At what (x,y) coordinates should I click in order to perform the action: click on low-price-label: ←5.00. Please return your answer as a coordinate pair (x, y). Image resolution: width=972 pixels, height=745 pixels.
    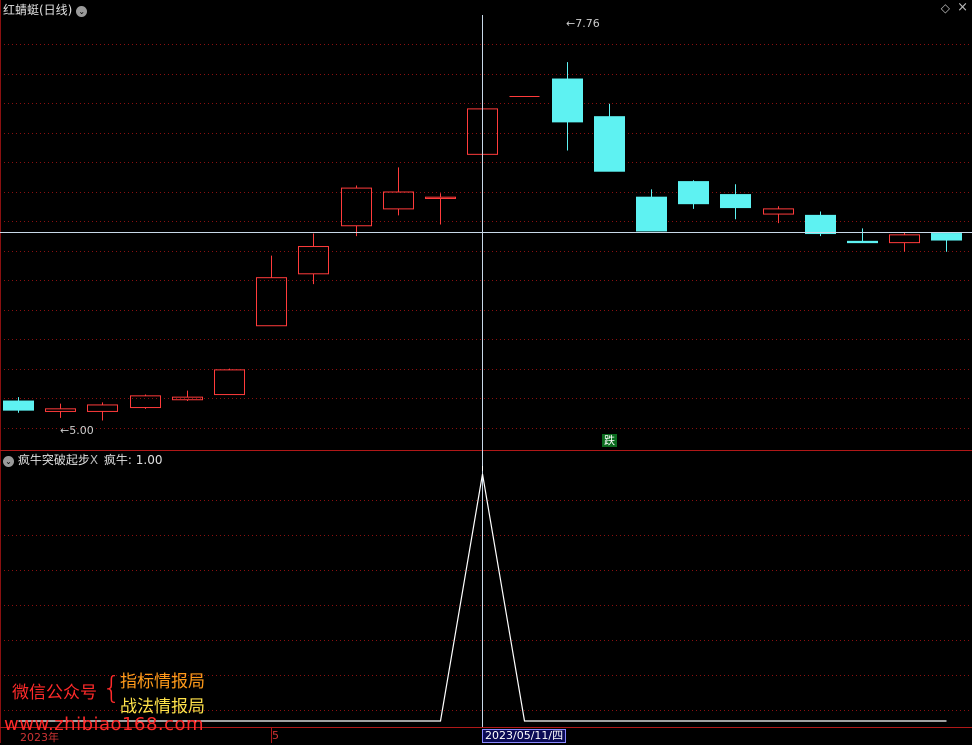
    Looking at the image, I should click on (77, 430).